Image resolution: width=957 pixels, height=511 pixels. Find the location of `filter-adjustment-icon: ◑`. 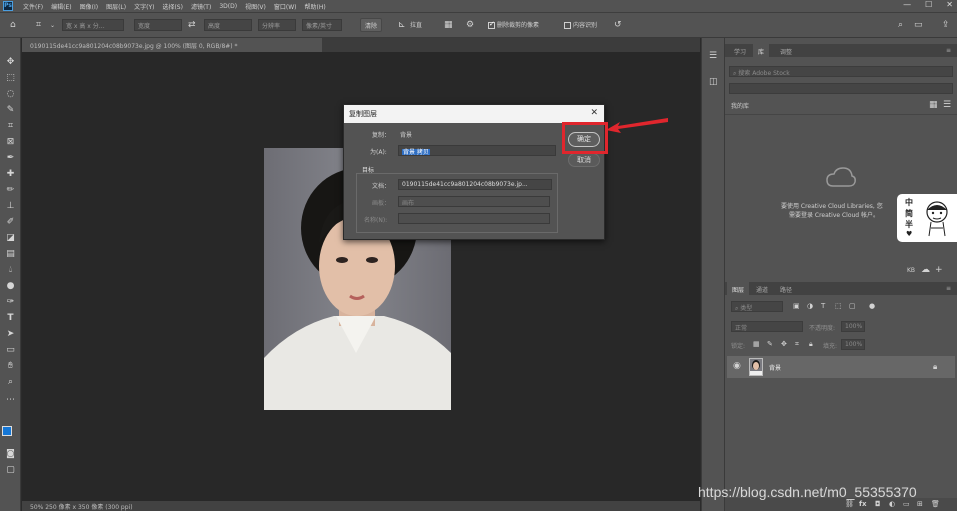

filter-adjustment-icon: ◑ is located at coordinates (810, 306).